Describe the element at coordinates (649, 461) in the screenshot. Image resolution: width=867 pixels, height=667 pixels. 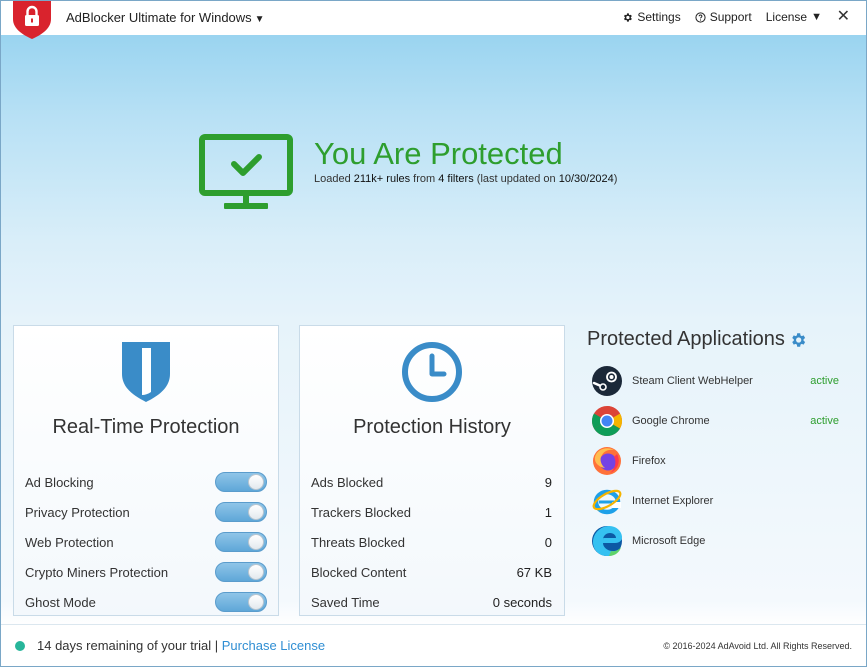
I see `app-name: Firefox` at that location.